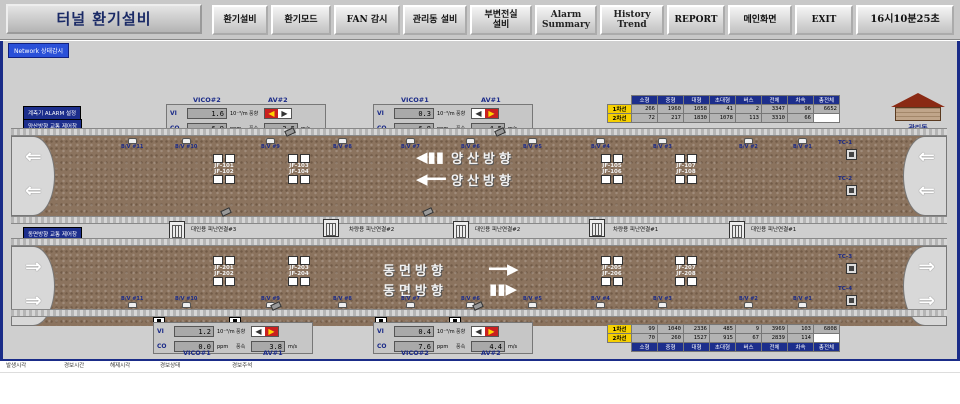 The width and height of the screenshot is (960, 404). Describe the element at coordinates (774, 338) in the screenshot. I see `cell: 2839` at that location.